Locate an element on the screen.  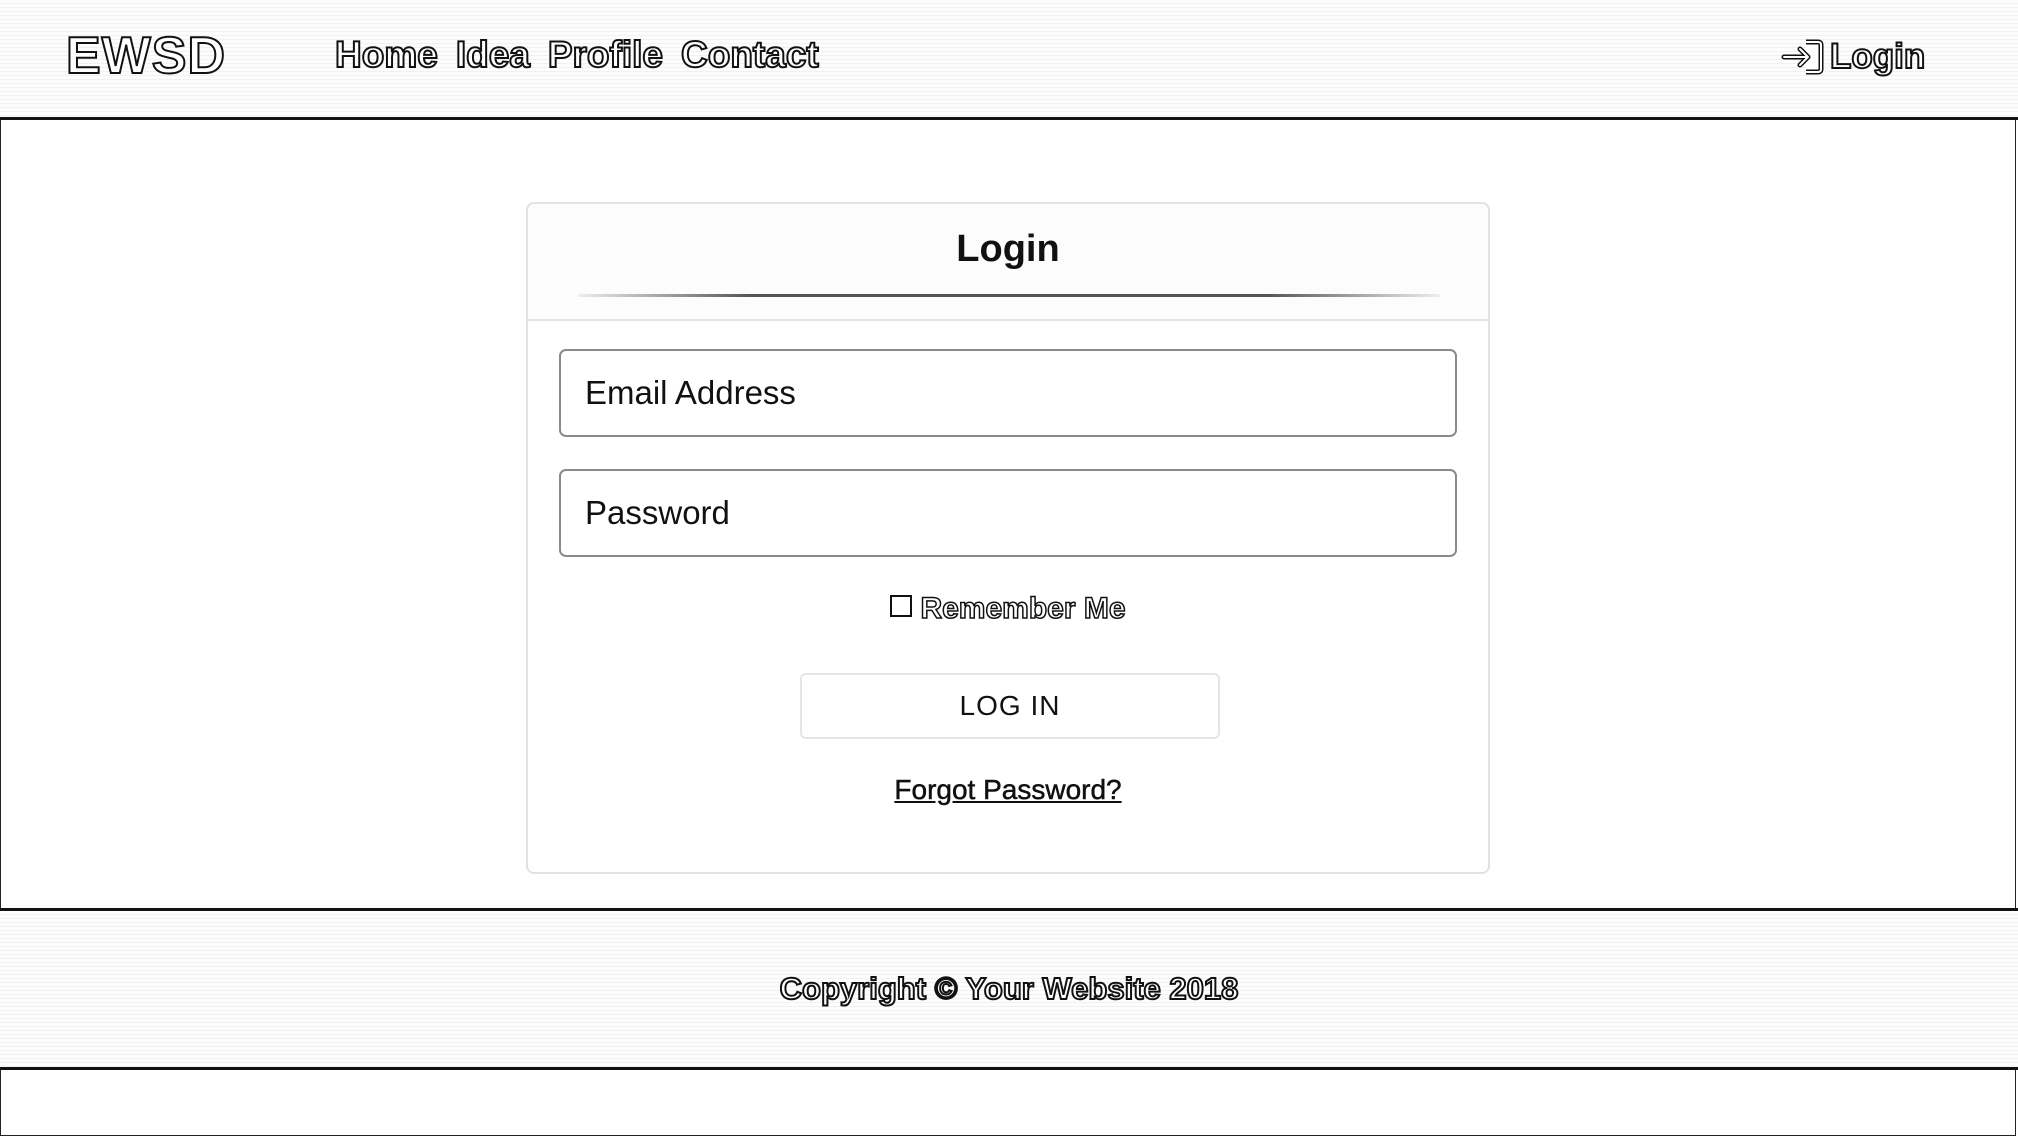
nav-link-contact: Contact is located at coordinates (750, 54).